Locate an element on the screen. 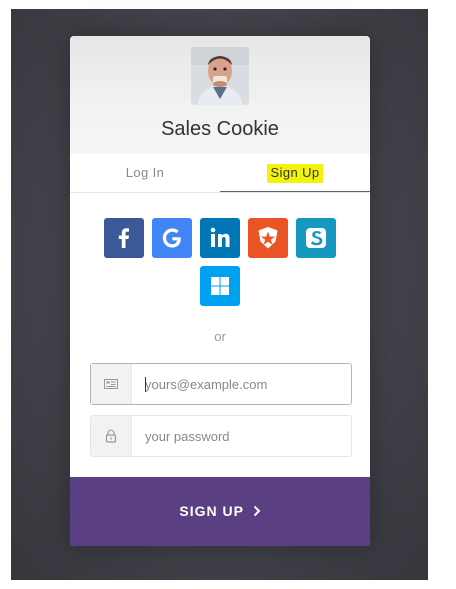 The height and width of the screenshot is (589, 456). email-input is located at coordinates (244, 384).